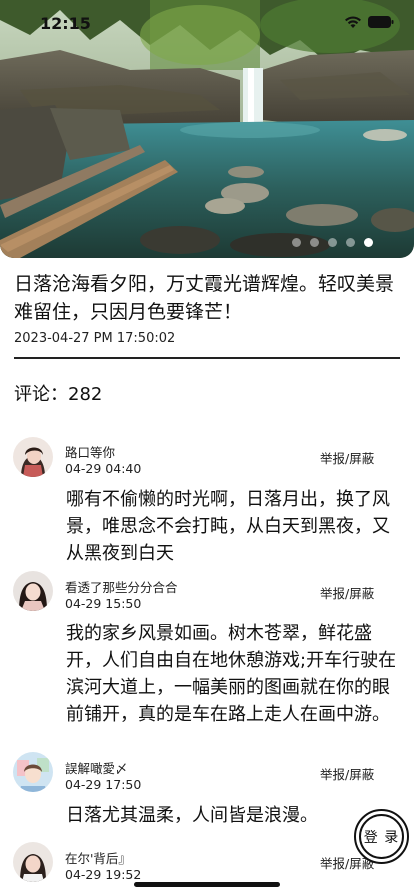 The image size is (414, 896). Describe the element at coordinates (98, 857) in the screenshot. I see `comment-username: 在尔'背后』` at that location.